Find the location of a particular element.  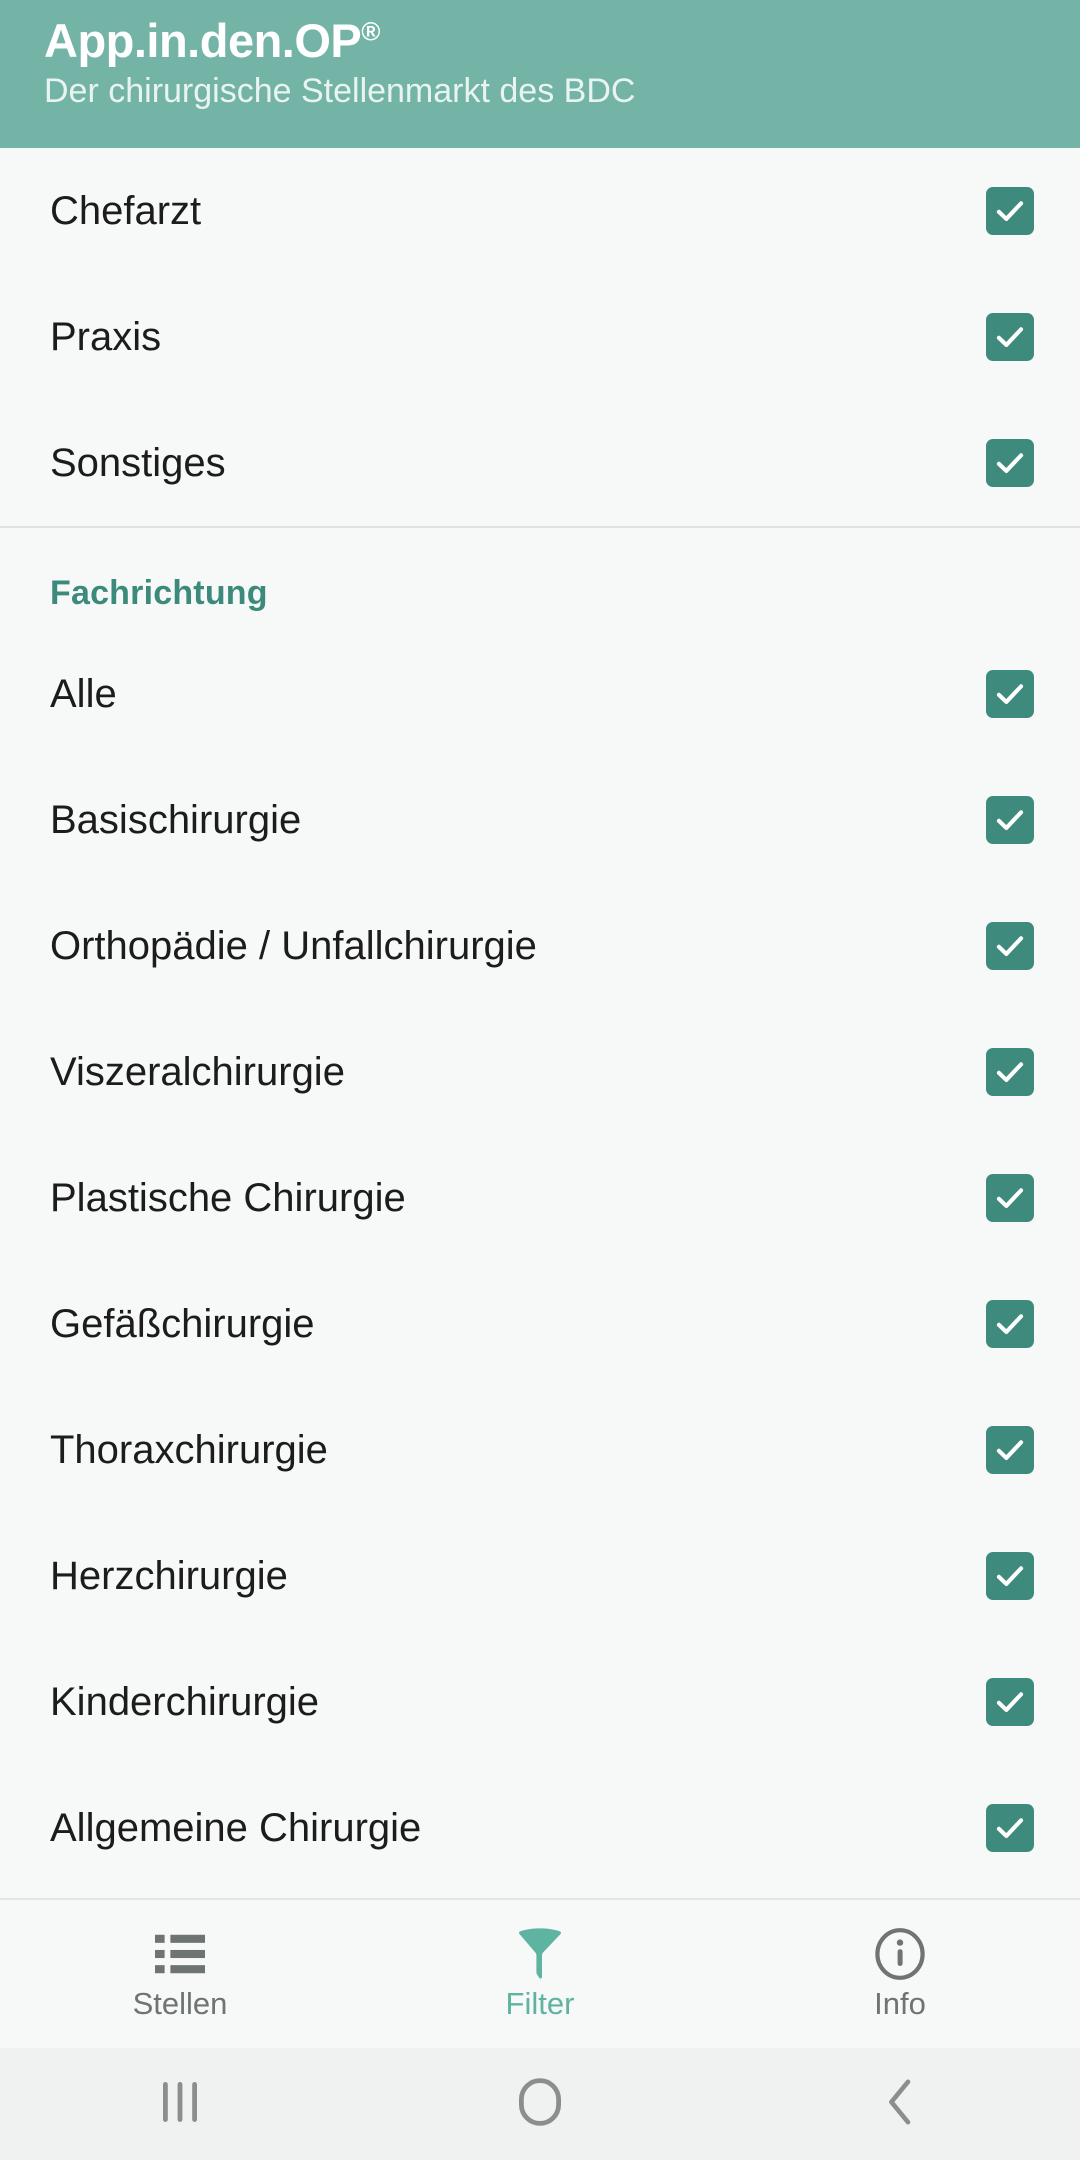

list-item-label: Basischirurgie is located at coordinates (176, 820).